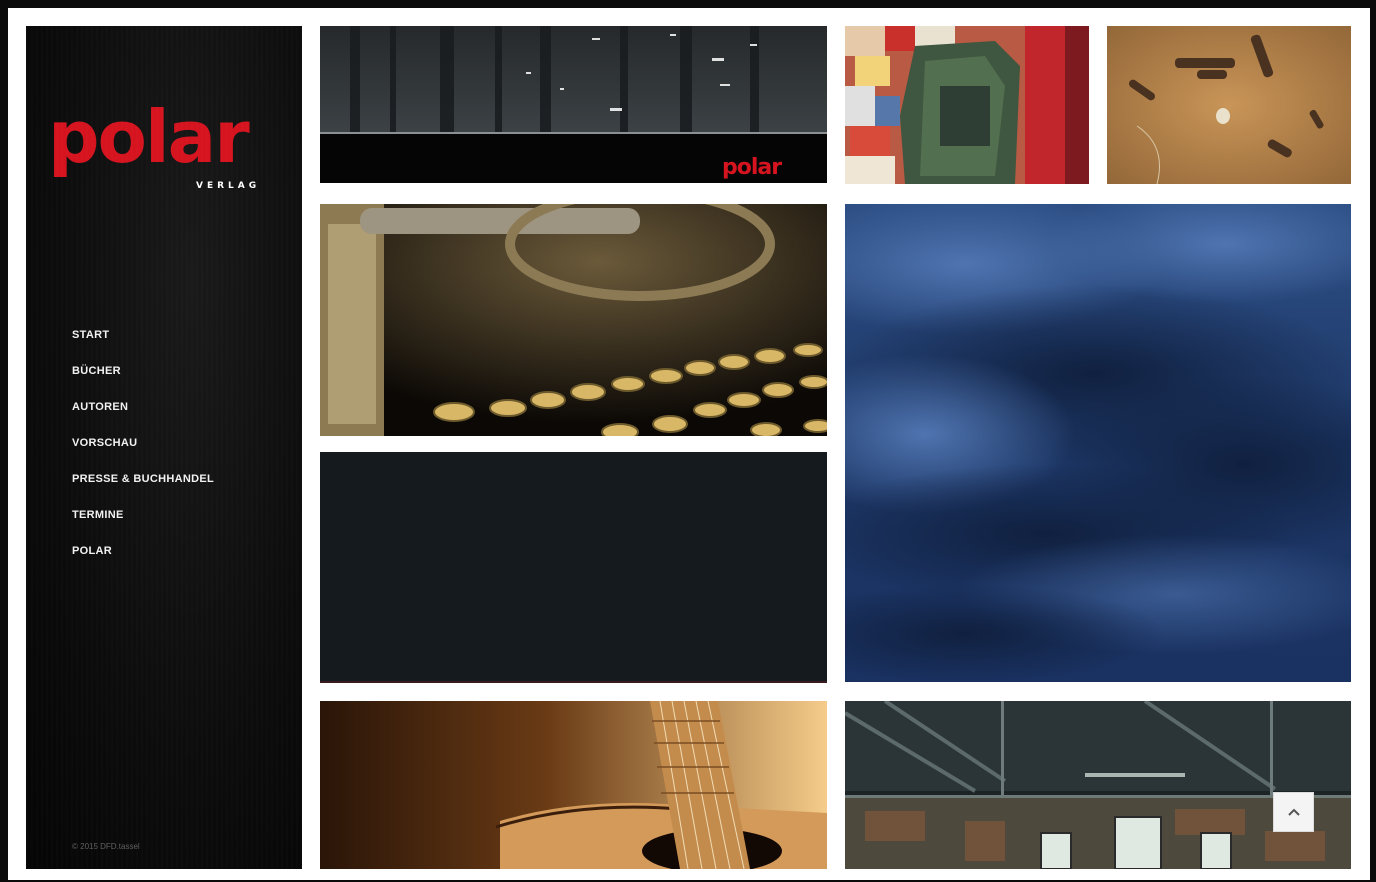 This screenshot has height=882, width=1376. I want to click on logo-subtitle: VERLAG, so click(228, 186).